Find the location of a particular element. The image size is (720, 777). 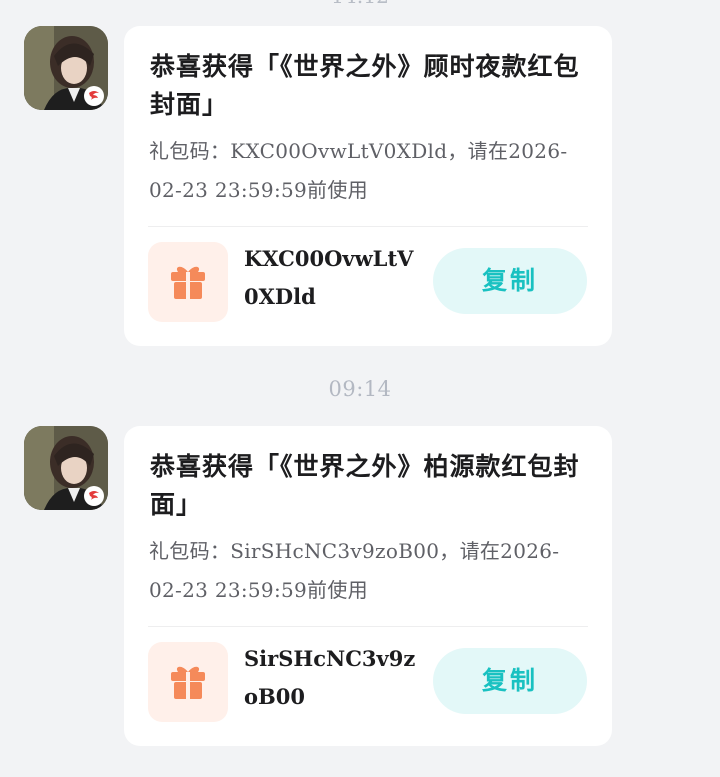

message-title: 恭喜获得「《世界之外》柏源款红包封面」 is located at coordinates (365, 485).